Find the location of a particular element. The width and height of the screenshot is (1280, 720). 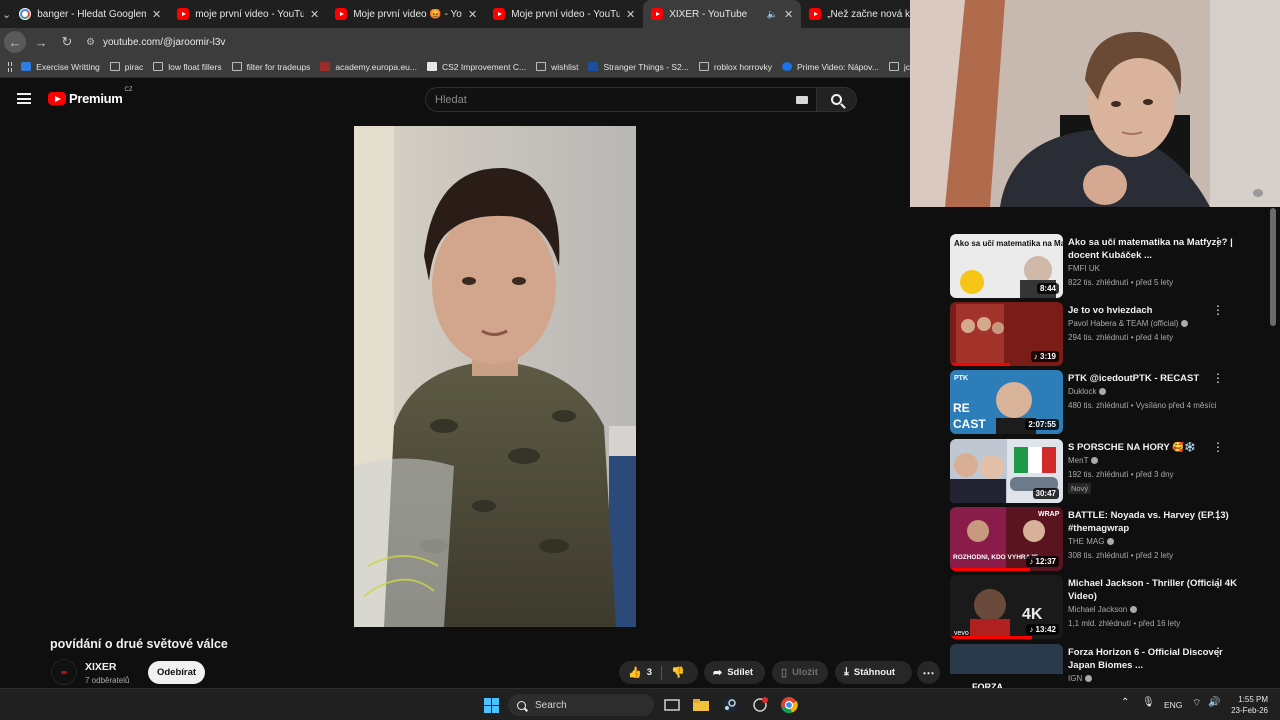

bookmark-folder: pirac is located at coordinates (126, 67).